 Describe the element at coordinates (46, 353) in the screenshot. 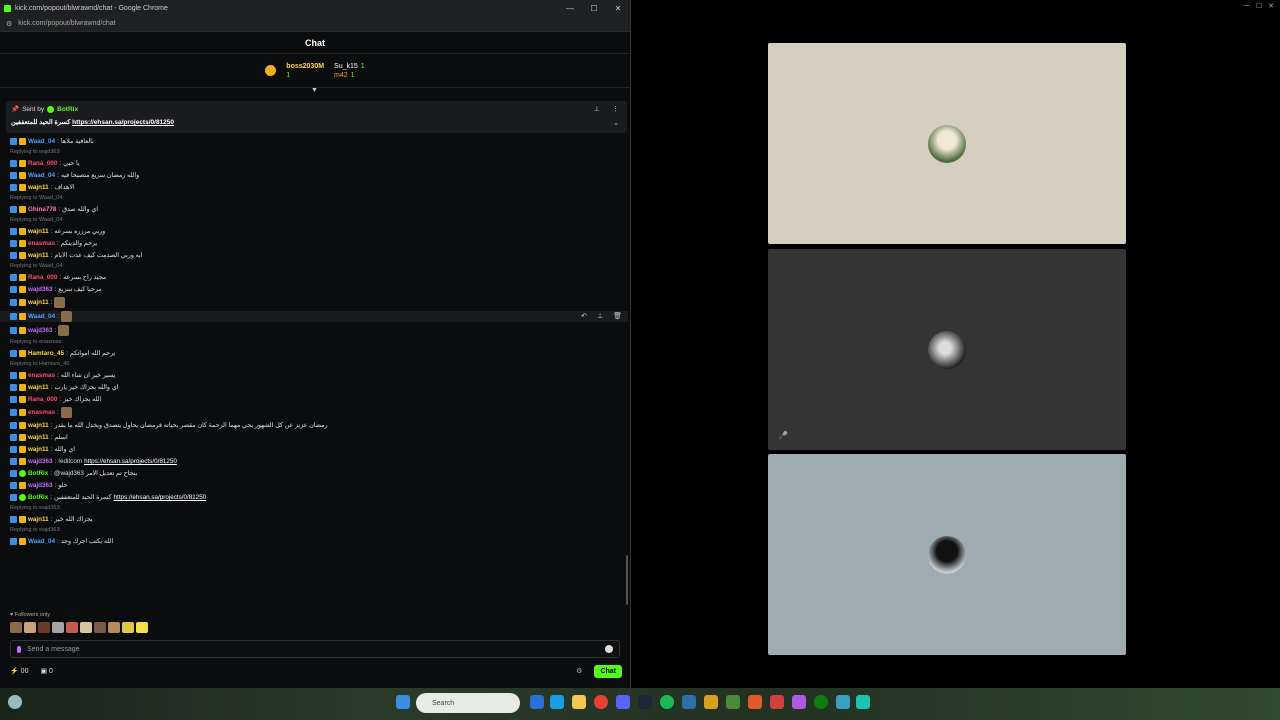

I see `message-username: Hamtaro_45` at that location.